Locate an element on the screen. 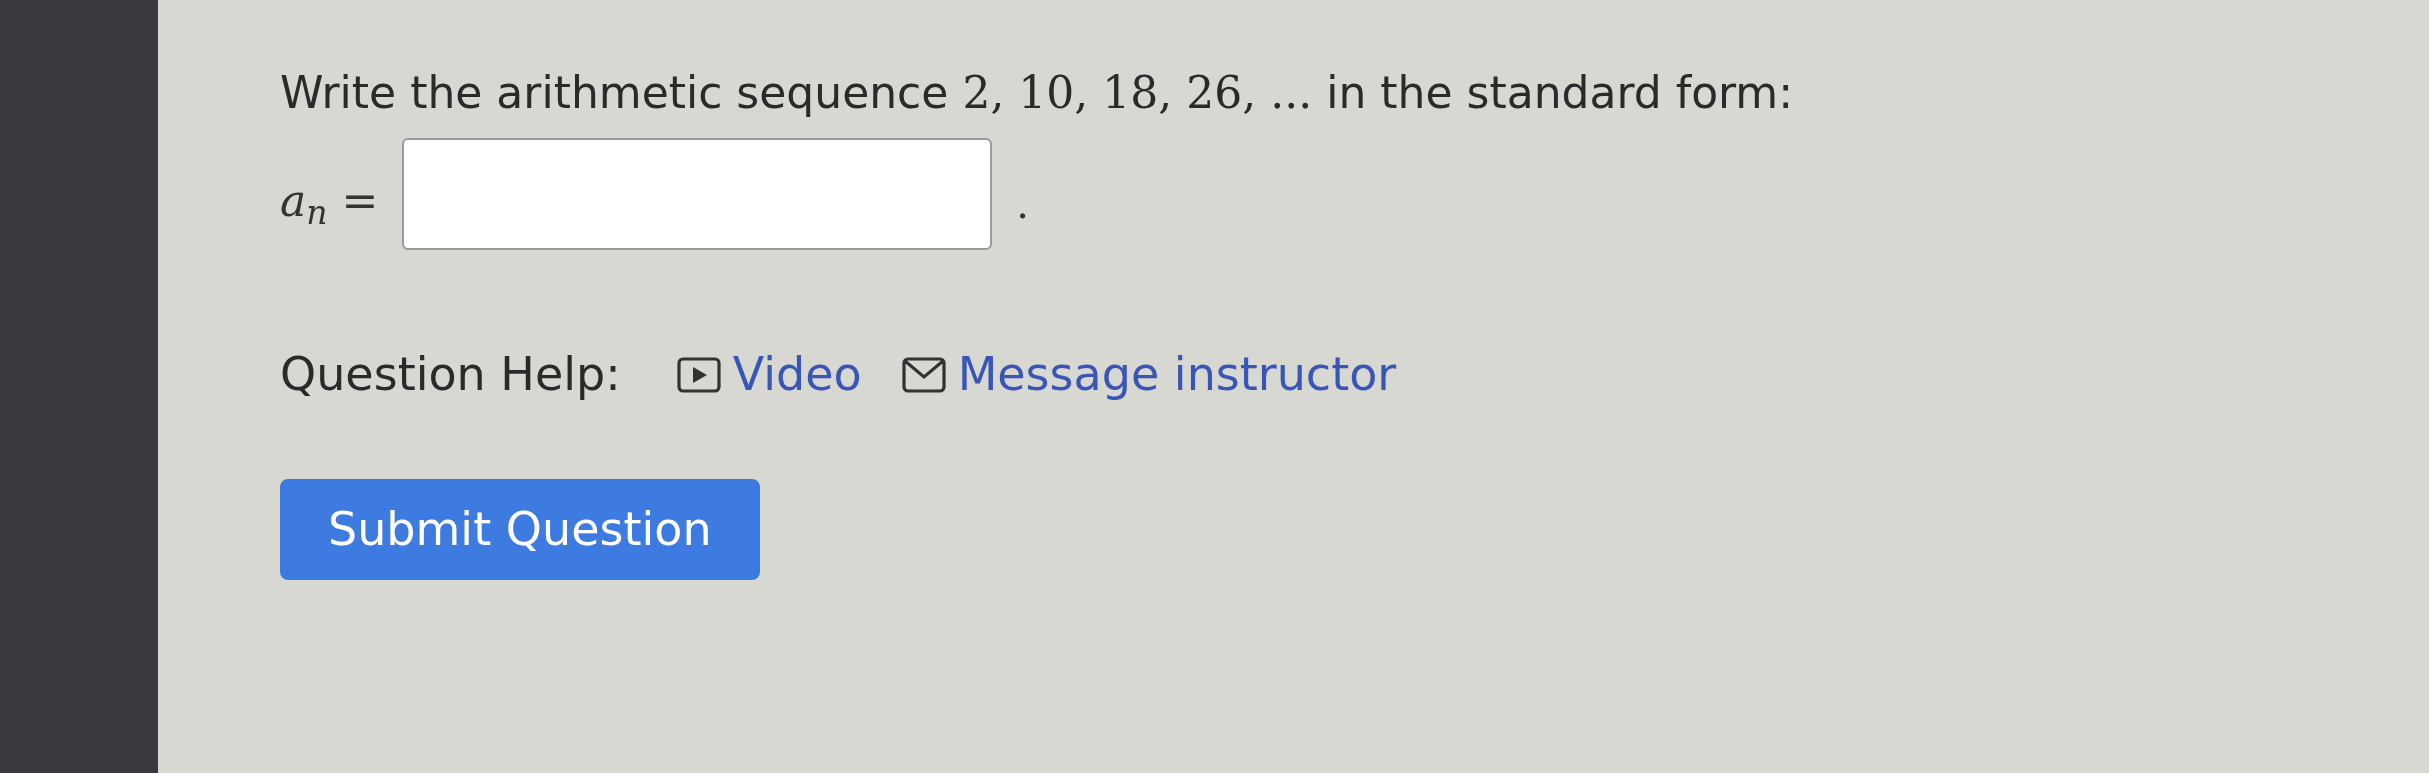  question-text: Write the arithmetic sequence 2, 10, 18, 26, ... in the standard form: is located at coordinates (1037, 93).